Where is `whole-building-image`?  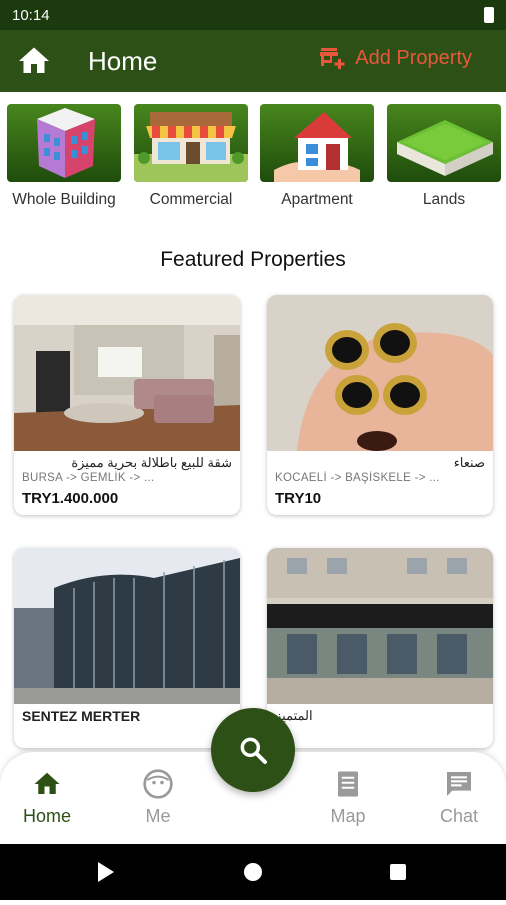
whole-building-image is located at coordinates (64, 143).